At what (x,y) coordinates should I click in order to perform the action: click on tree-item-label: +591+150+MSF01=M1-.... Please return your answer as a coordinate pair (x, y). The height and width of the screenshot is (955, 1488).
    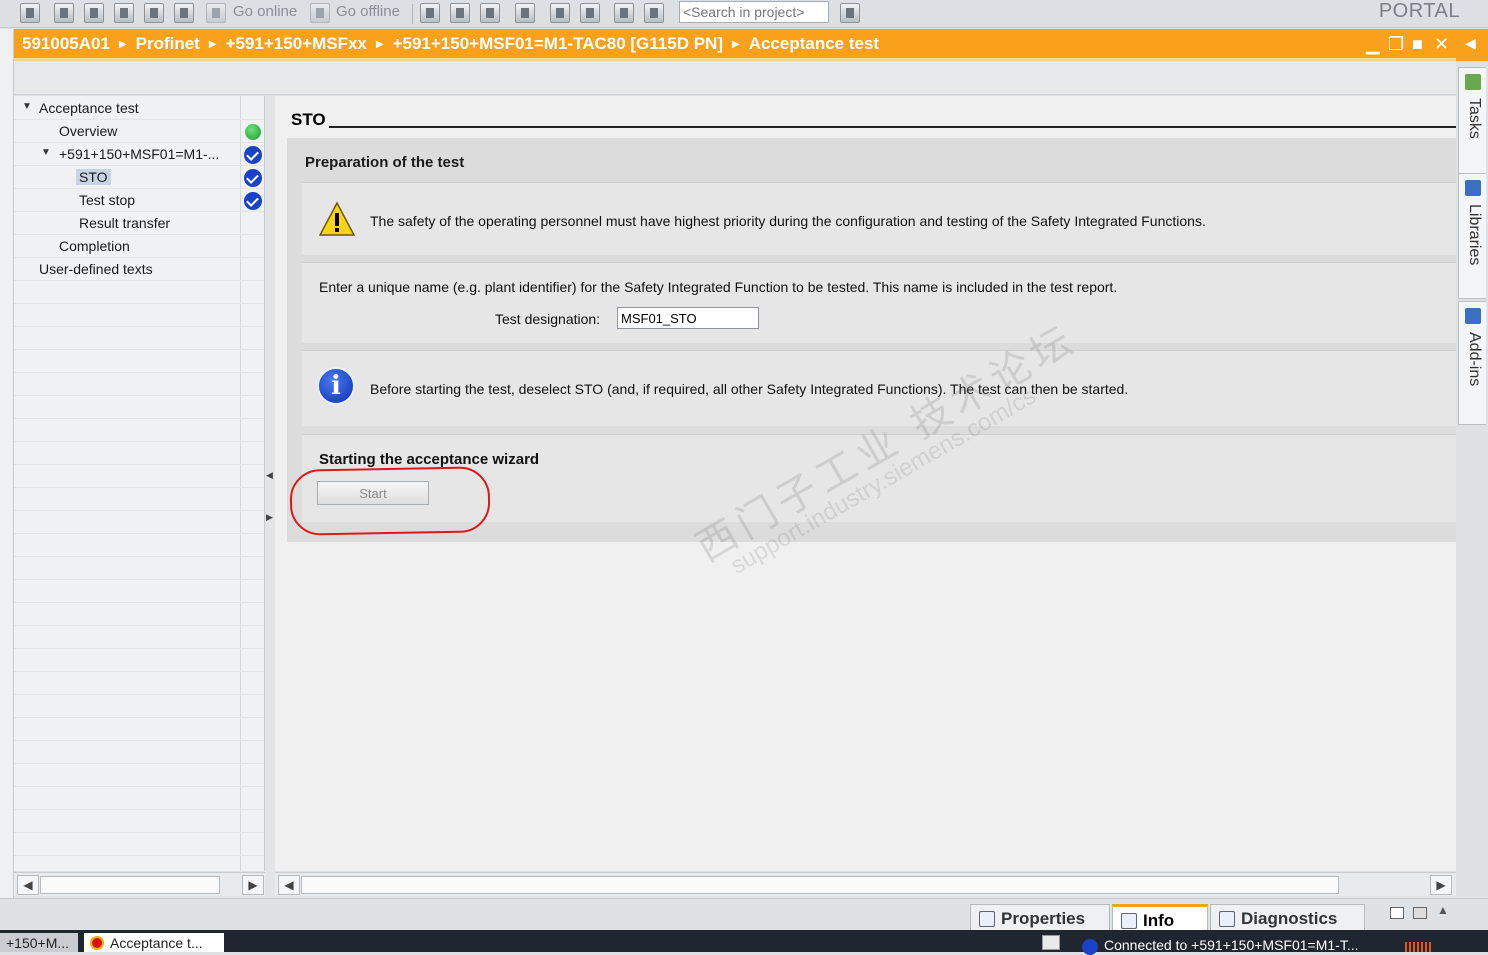
    Looking at the image, I should click on (139, 154).